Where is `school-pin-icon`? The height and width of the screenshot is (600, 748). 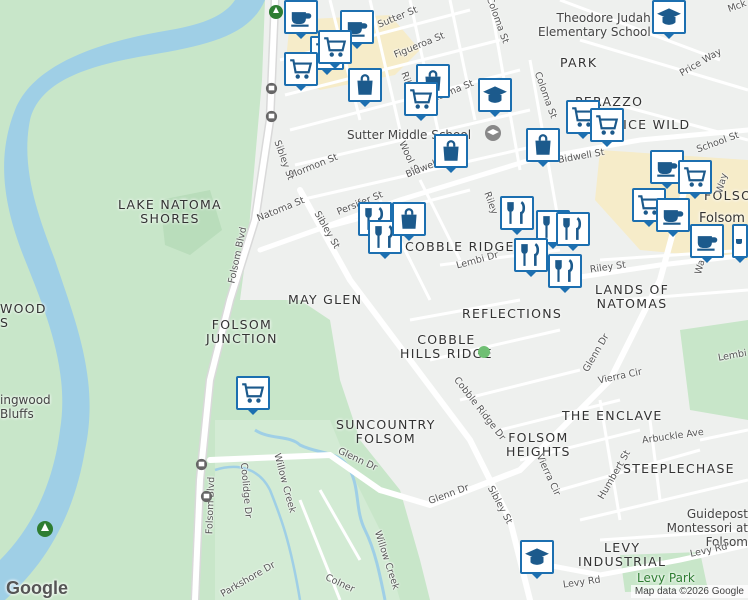
school-pin-icon is located at coordinates (493, 133).